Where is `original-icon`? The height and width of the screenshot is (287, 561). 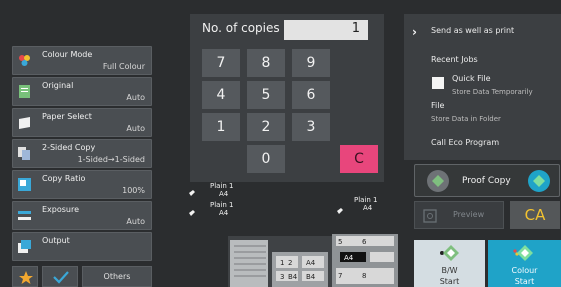
original-icon is located at coordinates (24, 91).